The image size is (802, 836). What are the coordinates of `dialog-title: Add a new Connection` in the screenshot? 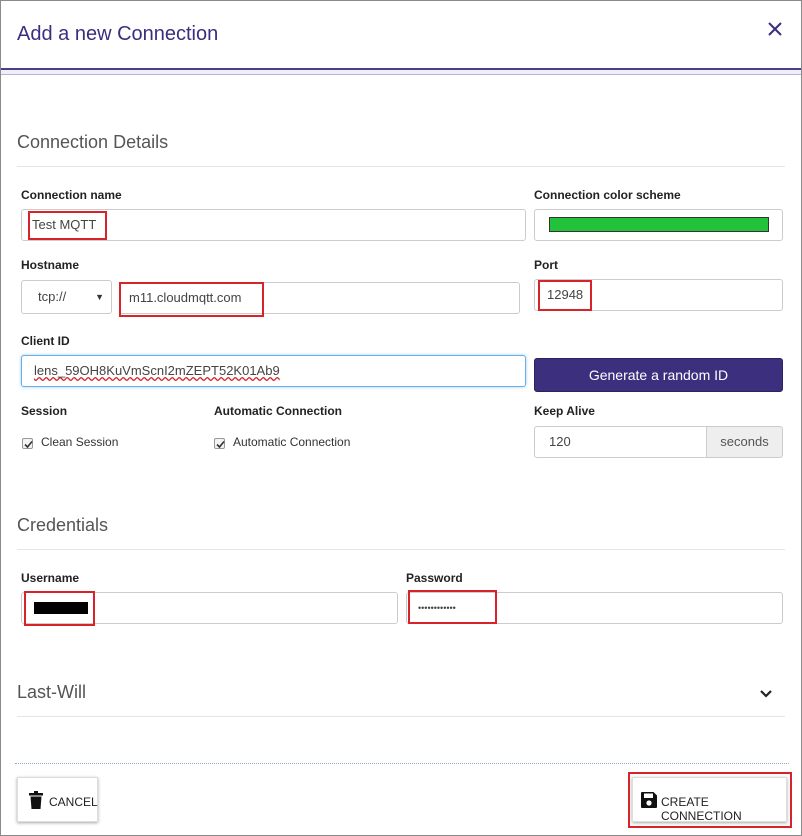 It's located at (118, 34).